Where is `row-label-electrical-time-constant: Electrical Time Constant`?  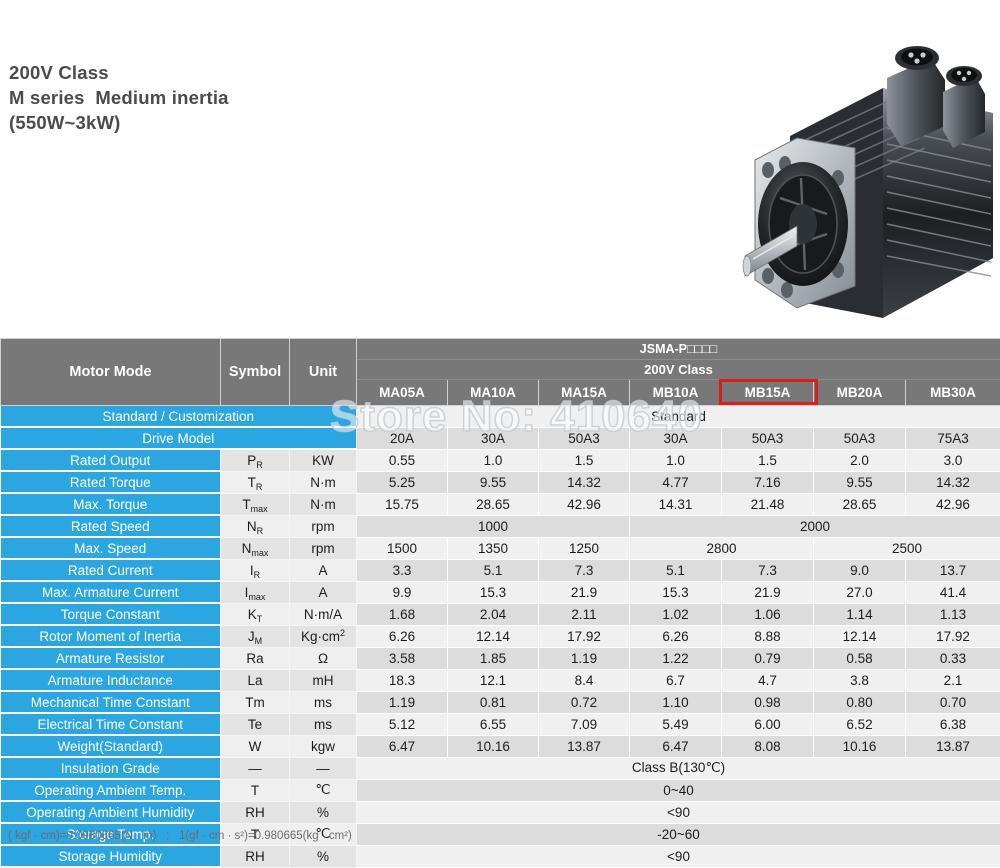
row-label-electrical-time-constant: Electrical Time Constant is located at coordinates (111, 724).